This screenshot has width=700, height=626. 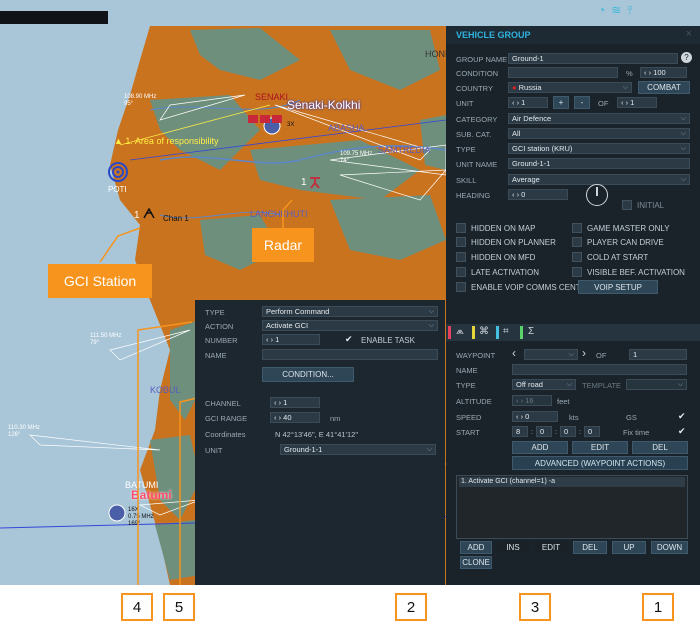 What do you see at coordinates (601, 355) in the screenshot?
I see `waypoint-of-label: OF` at bounding box center [601, 355].